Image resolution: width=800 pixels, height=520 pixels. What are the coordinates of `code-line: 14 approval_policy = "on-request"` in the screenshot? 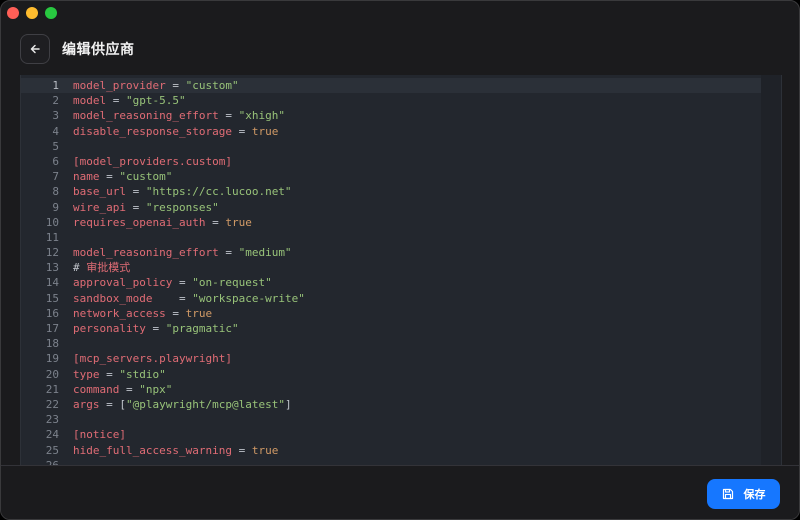 It's located at (391, 282).